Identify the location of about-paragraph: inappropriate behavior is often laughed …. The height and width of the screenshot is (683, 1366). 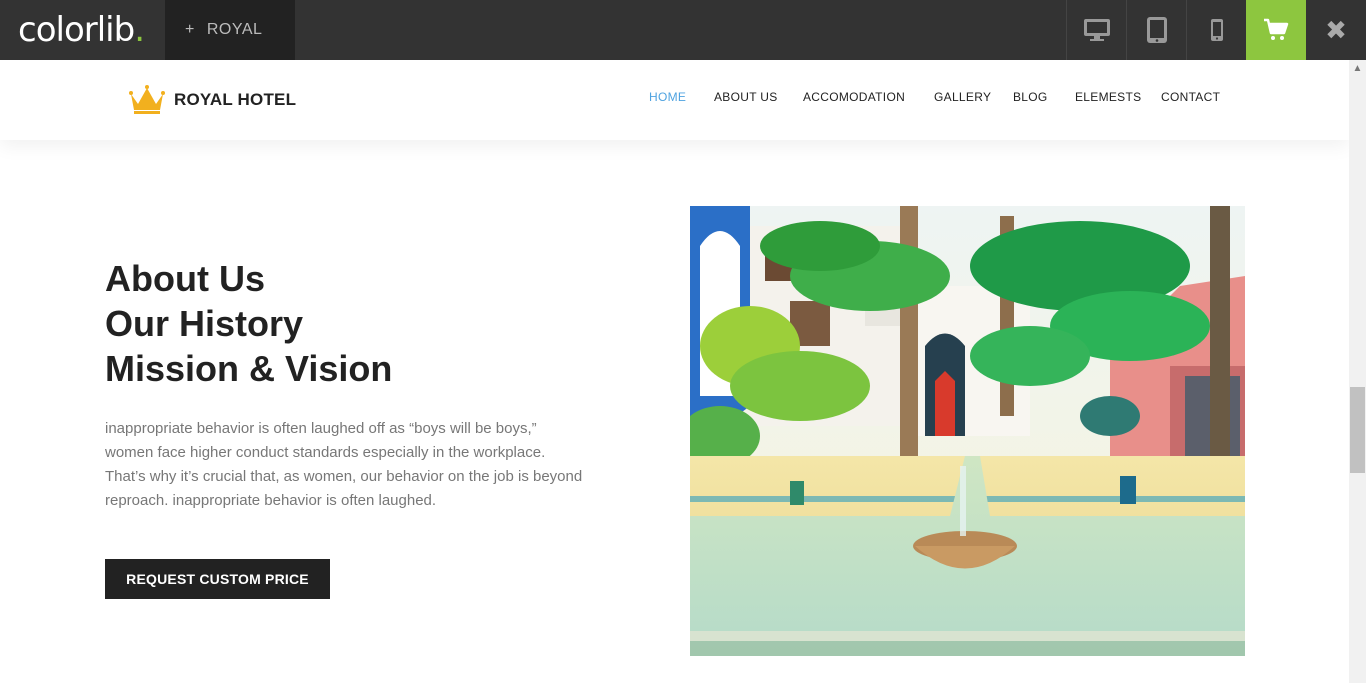
(344, 464).